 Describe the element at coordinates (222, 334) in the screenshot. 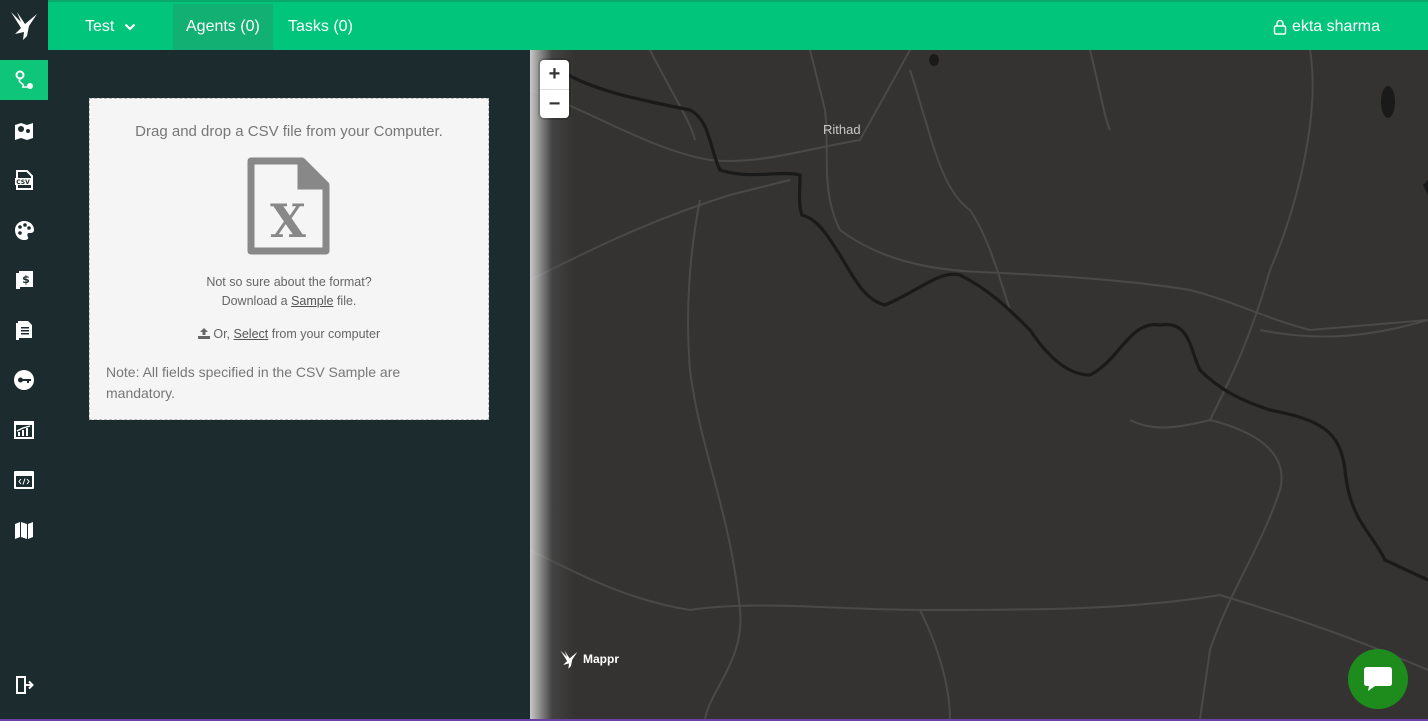

I see `or-text: Or,` at that location.